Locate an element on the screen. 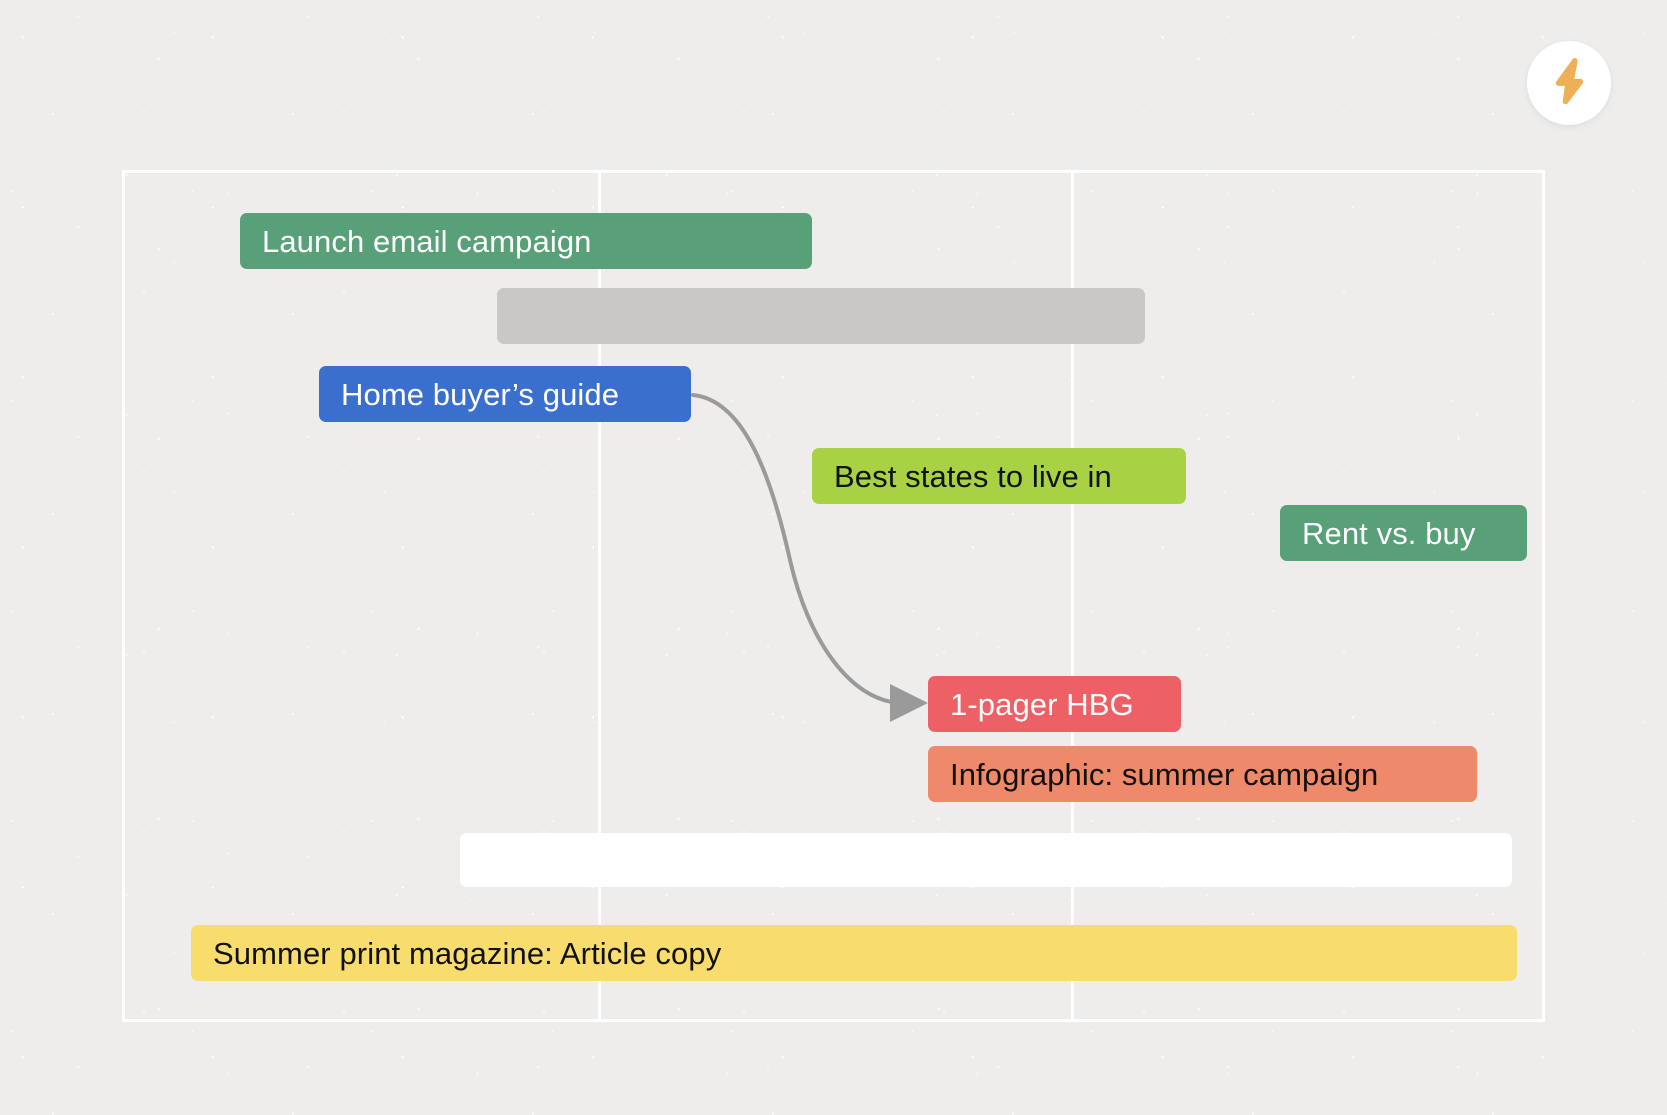  task-bar-label: Infographic: summer campaign is located at coordinates (1164, 774).